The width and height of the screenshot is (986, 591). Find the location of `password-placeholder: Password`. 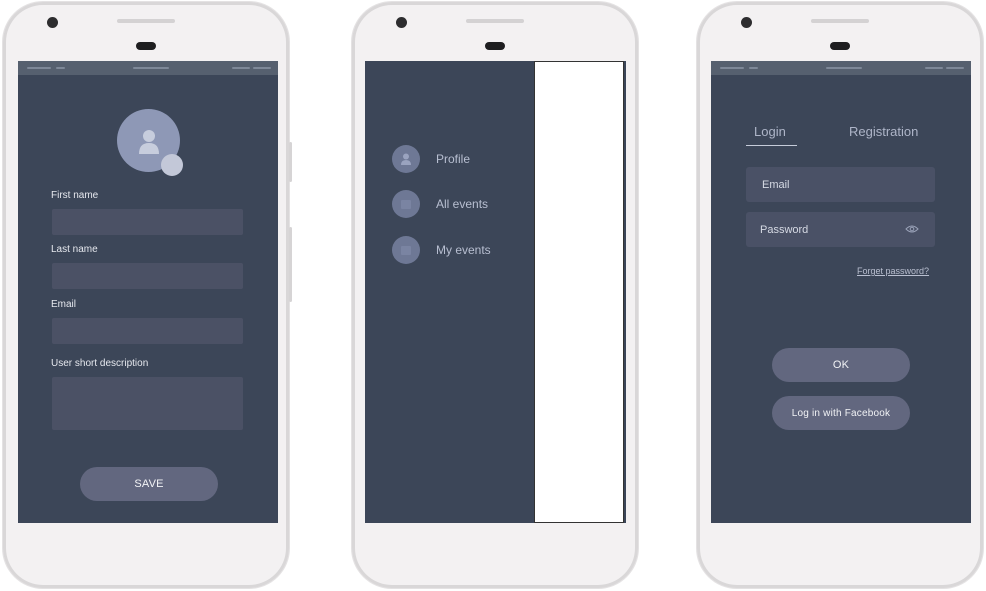

password-placeholder: Password is located at coordinates (784, 229).